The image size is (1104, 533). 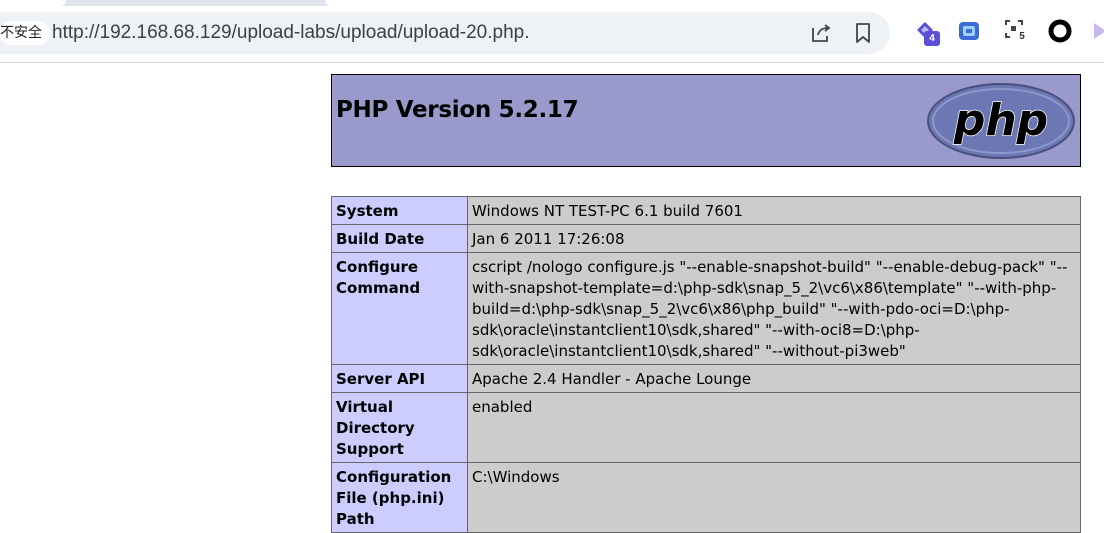 I want to click on diamond-extension-icon: 4, so click(x=929, y=34).